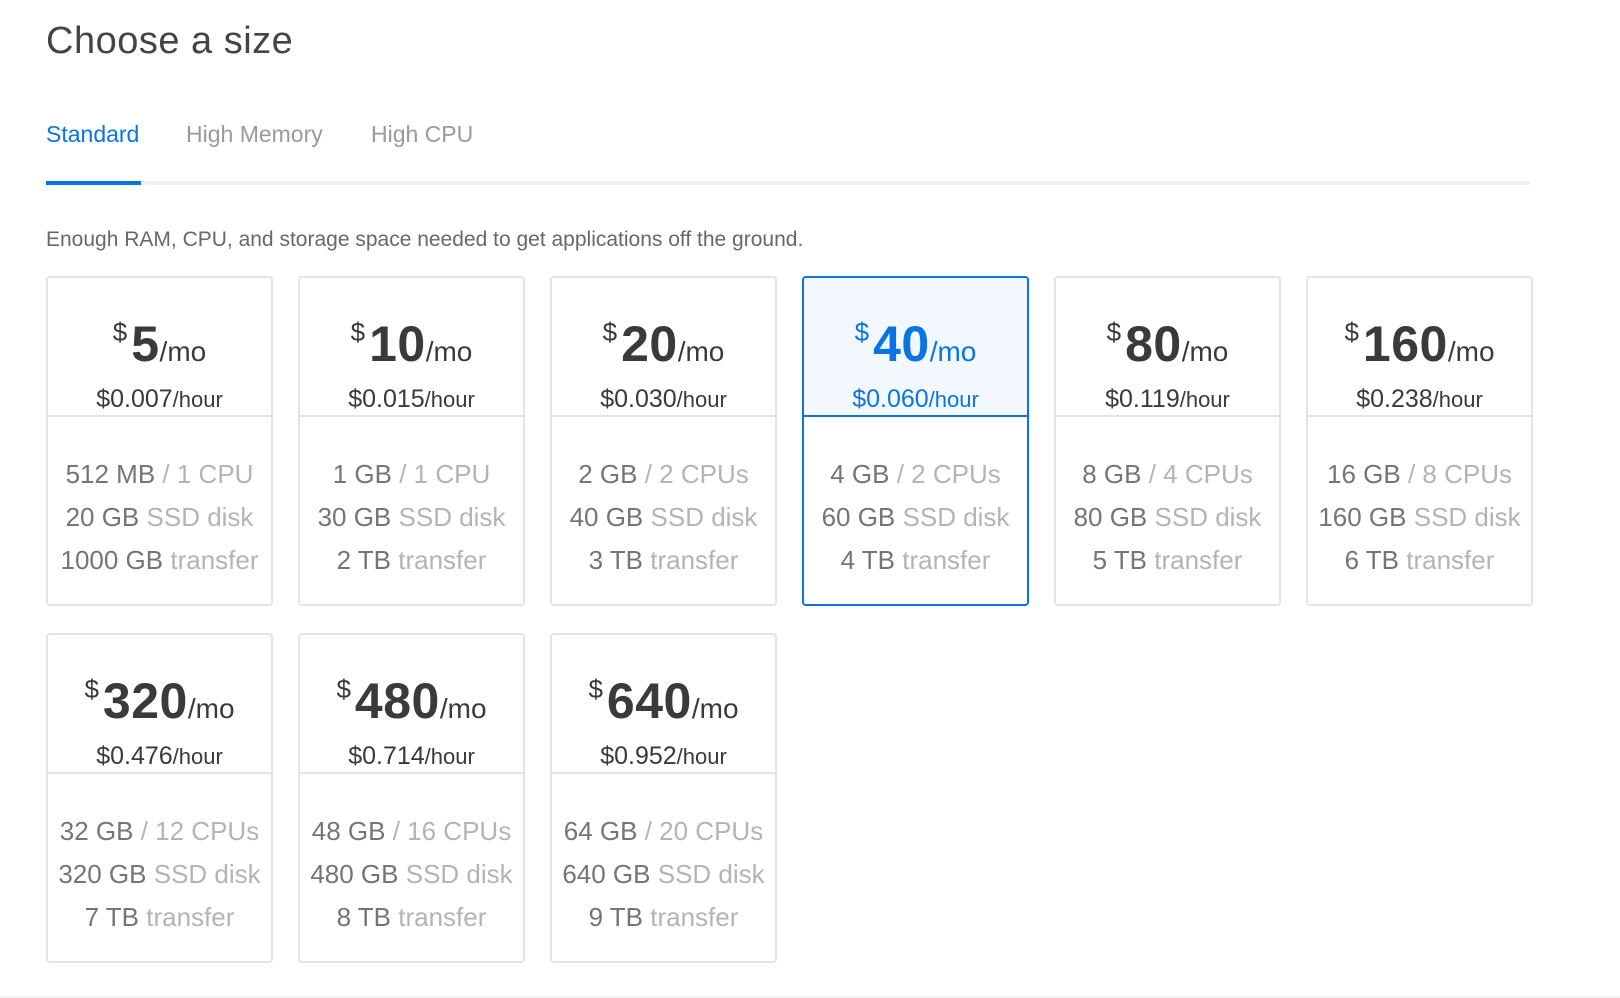 This screenshot has height=998, width=1620. I want to click on hourly-amount: $0.714, so click(386, 756).